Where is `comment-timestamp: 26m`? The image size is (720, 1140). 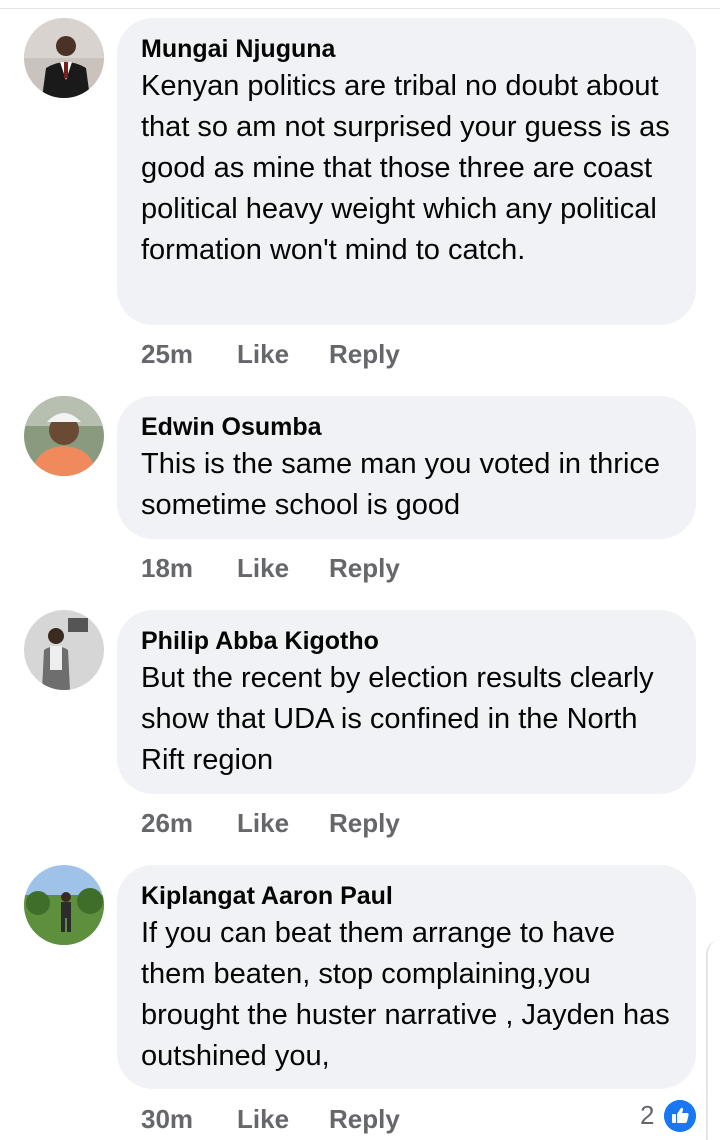
comment-timestamp: 26m is located at coordinates (167, 823).